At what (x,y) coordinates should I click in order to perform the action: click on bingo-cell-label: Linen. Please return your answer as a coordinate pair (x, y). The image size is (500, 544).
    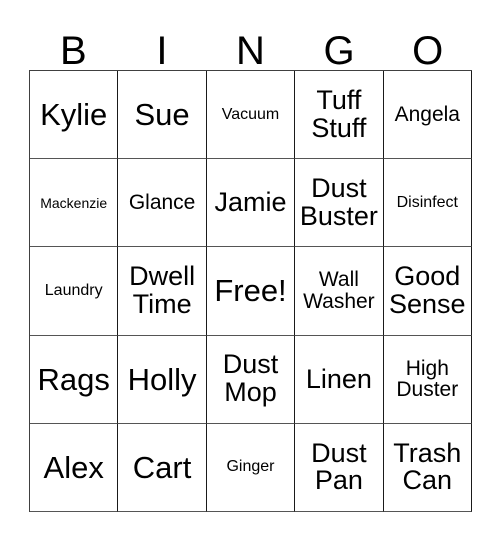
    Looking at the image, I should click on (338, 378).